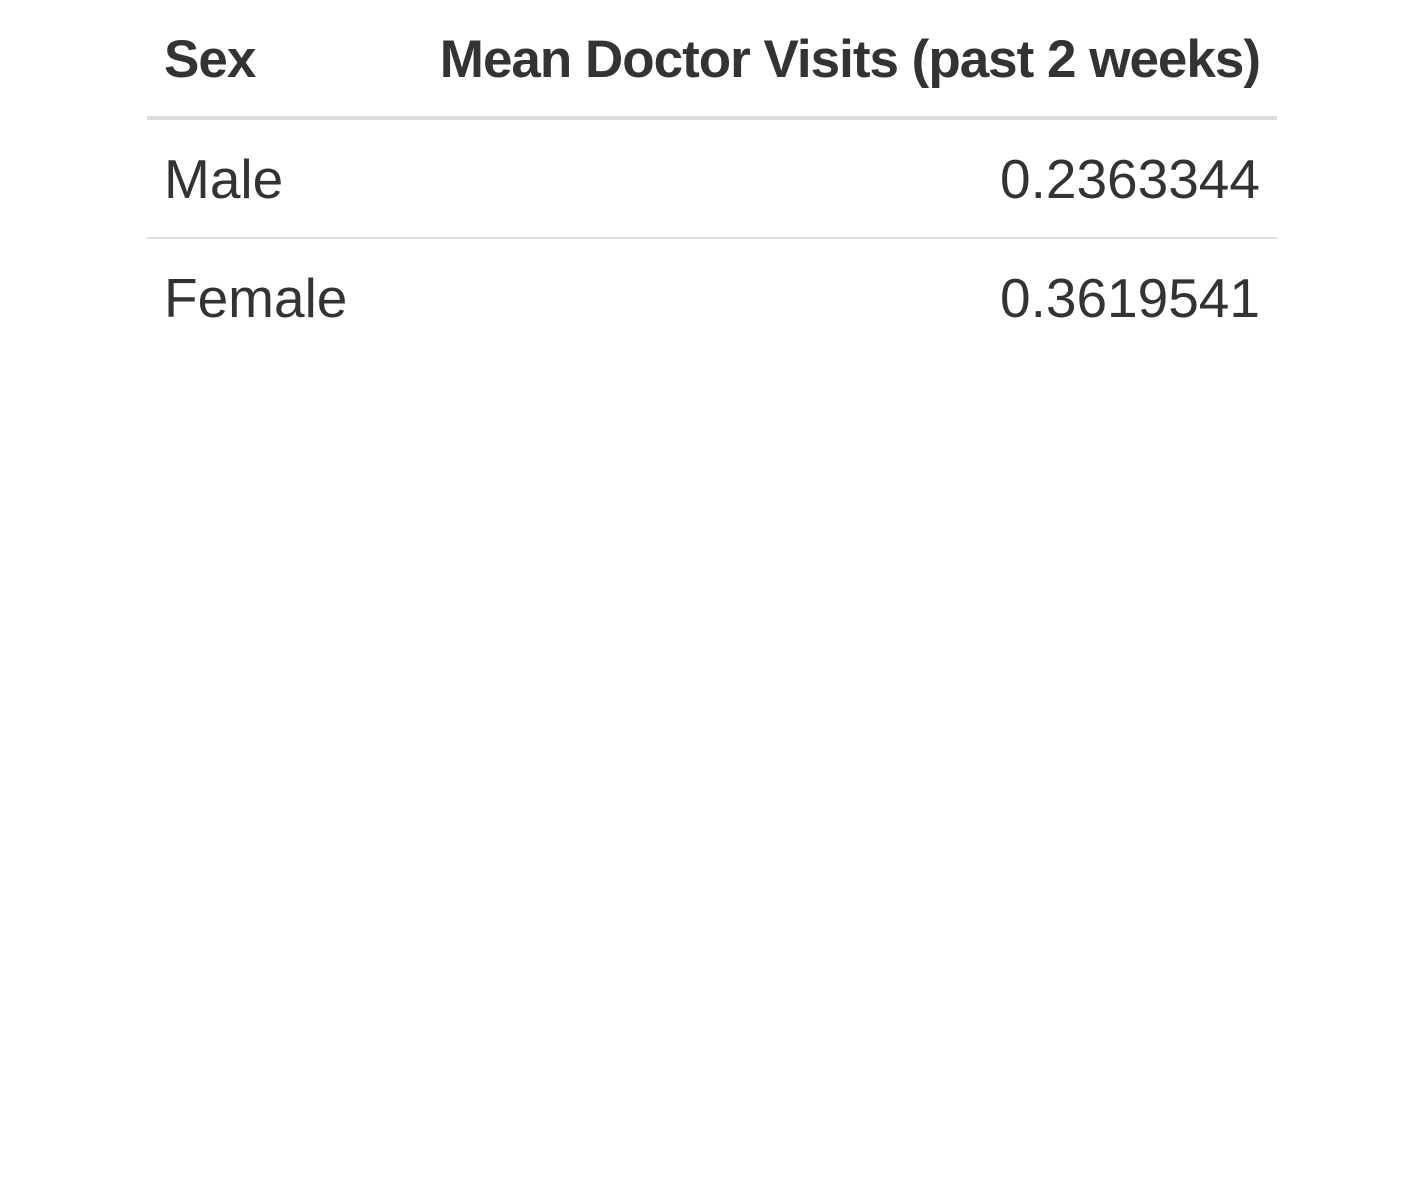 This screenshot has width=1420, height=1178. I want to click on column-header-mean-visits: Mean Doctor Visits (past 2 weeks), so click(812, 60).